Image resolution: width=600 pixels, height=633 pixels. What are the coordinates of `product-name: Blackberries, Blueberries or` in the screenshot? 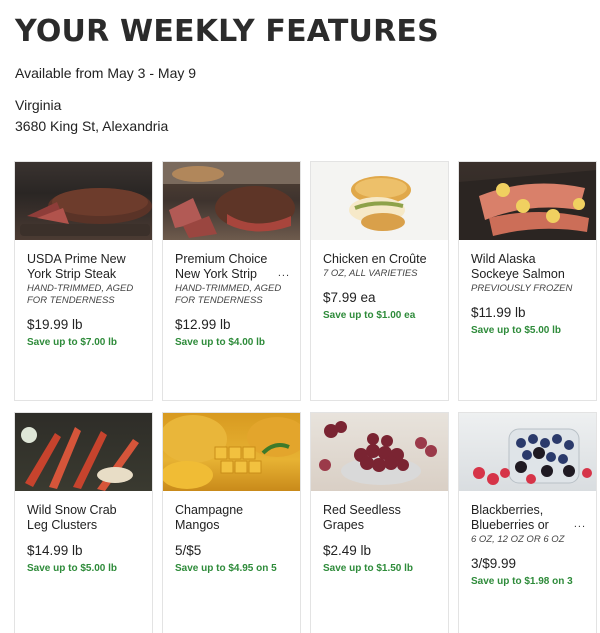 It's located at (527, 518).